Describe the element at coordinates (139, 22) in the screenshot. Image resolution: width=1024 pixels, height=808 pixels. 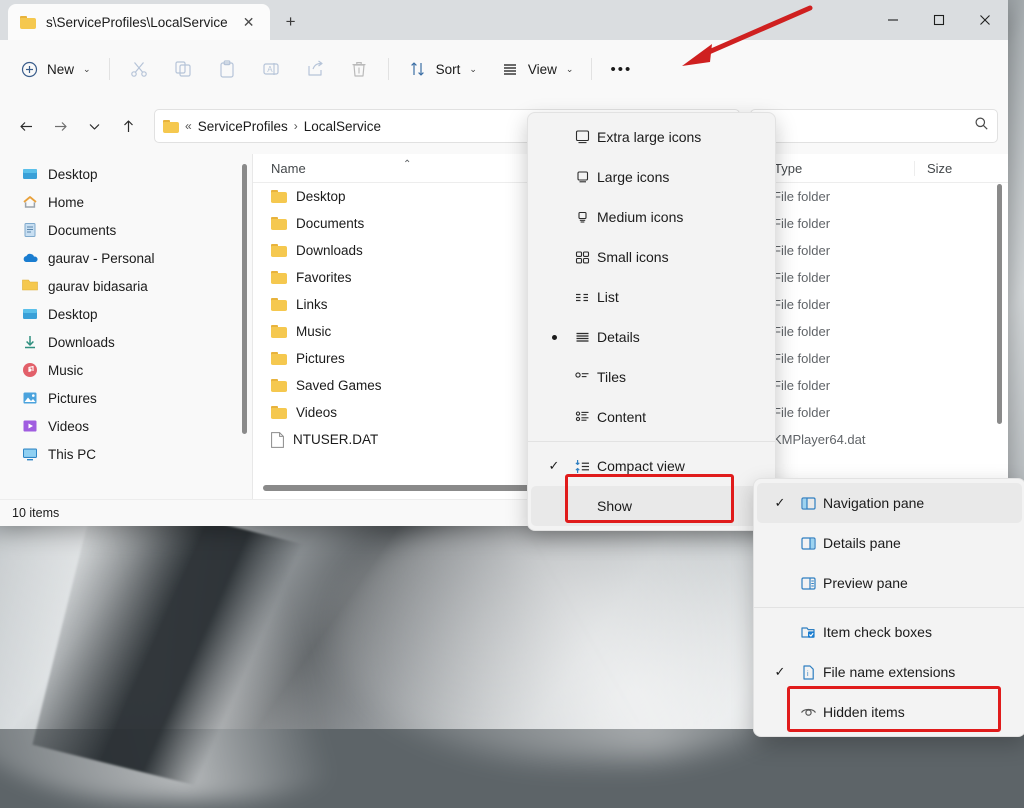
I see `tab-localservice: s\ServiceProfiles\LocalService ✕` at that location.